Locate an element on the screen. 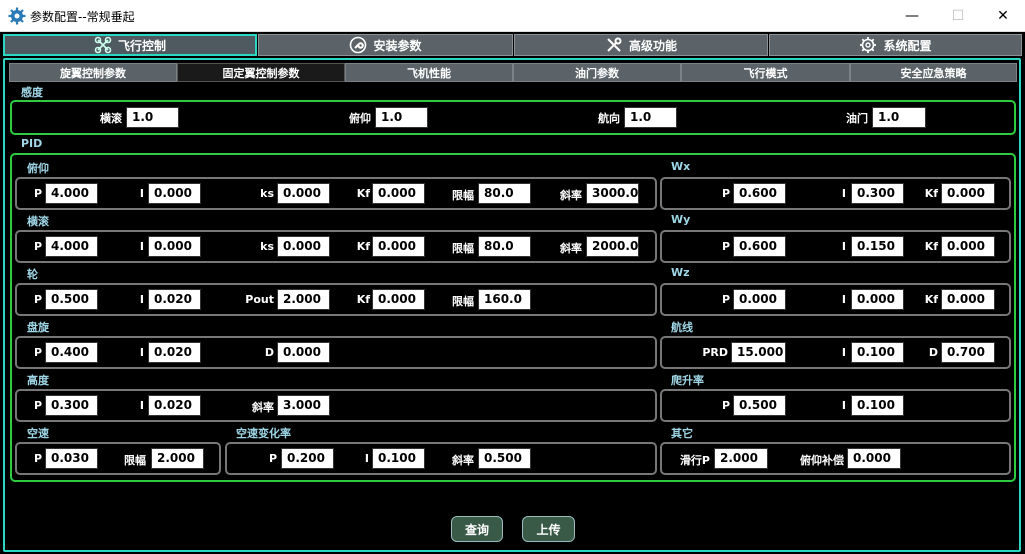 The image size is (1025, 554). altitude-pid-label: 高度 is located at coordinates (38, 380).